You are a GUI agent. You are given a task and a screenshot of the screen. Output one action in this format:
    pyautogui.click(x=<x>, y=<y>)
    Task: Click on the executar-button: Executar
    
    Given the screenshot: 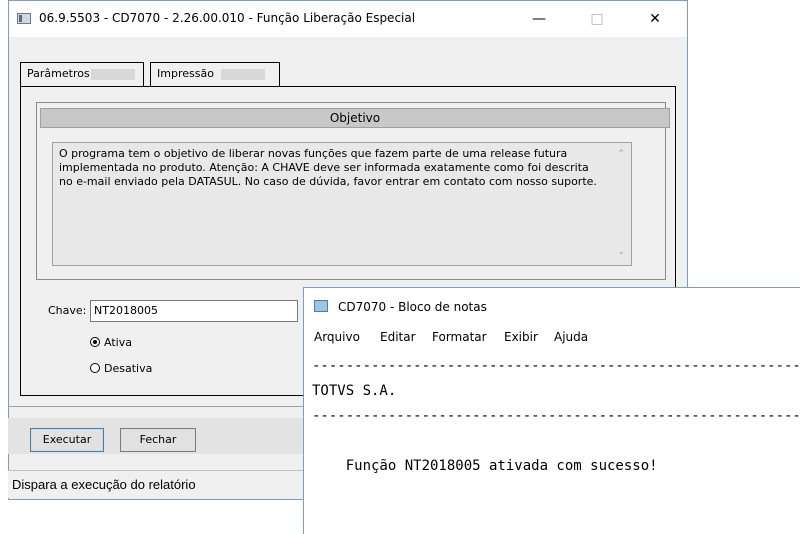 What is the action you would take?
    pyautogui.click(x=67, y=440)
    